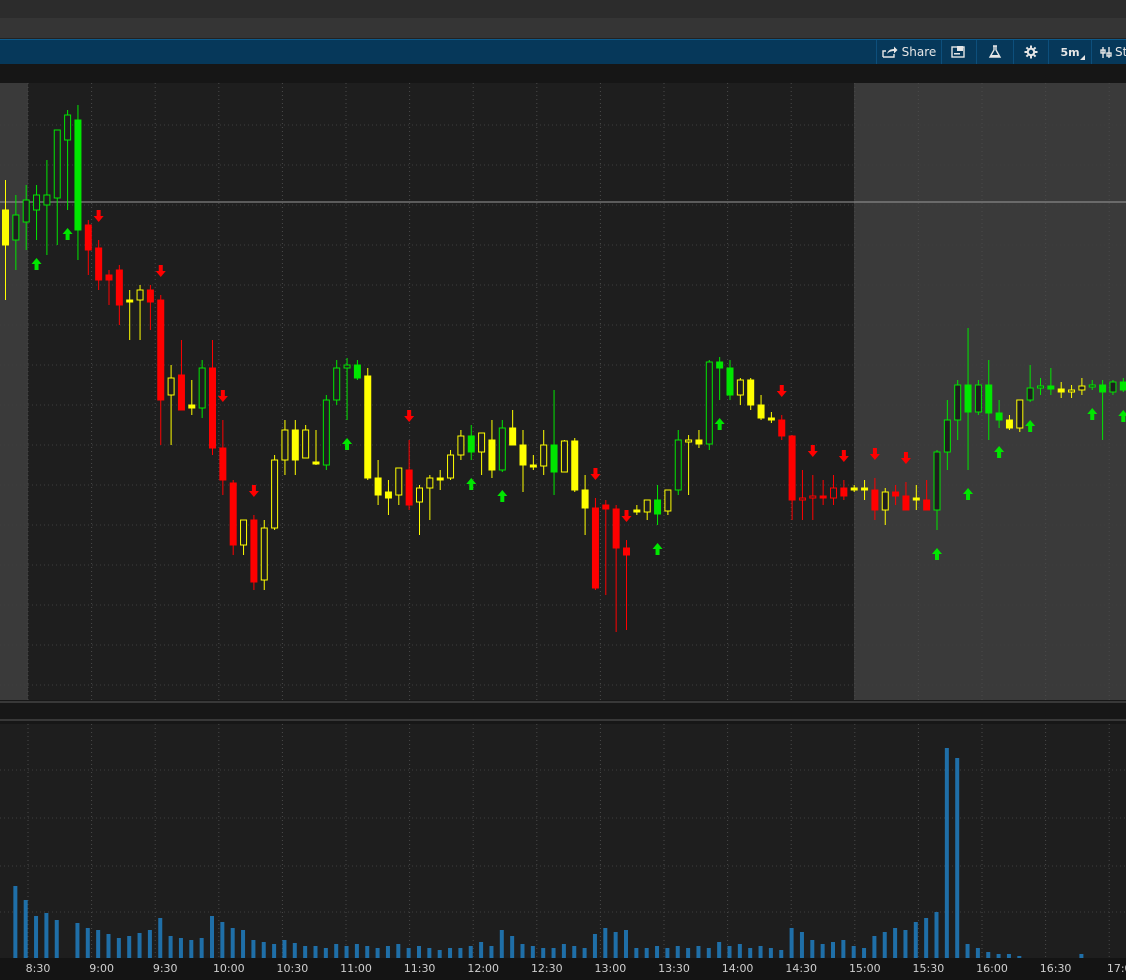 The image size is (1126, 980). I want to click on settings-button, so click(1030, 52).